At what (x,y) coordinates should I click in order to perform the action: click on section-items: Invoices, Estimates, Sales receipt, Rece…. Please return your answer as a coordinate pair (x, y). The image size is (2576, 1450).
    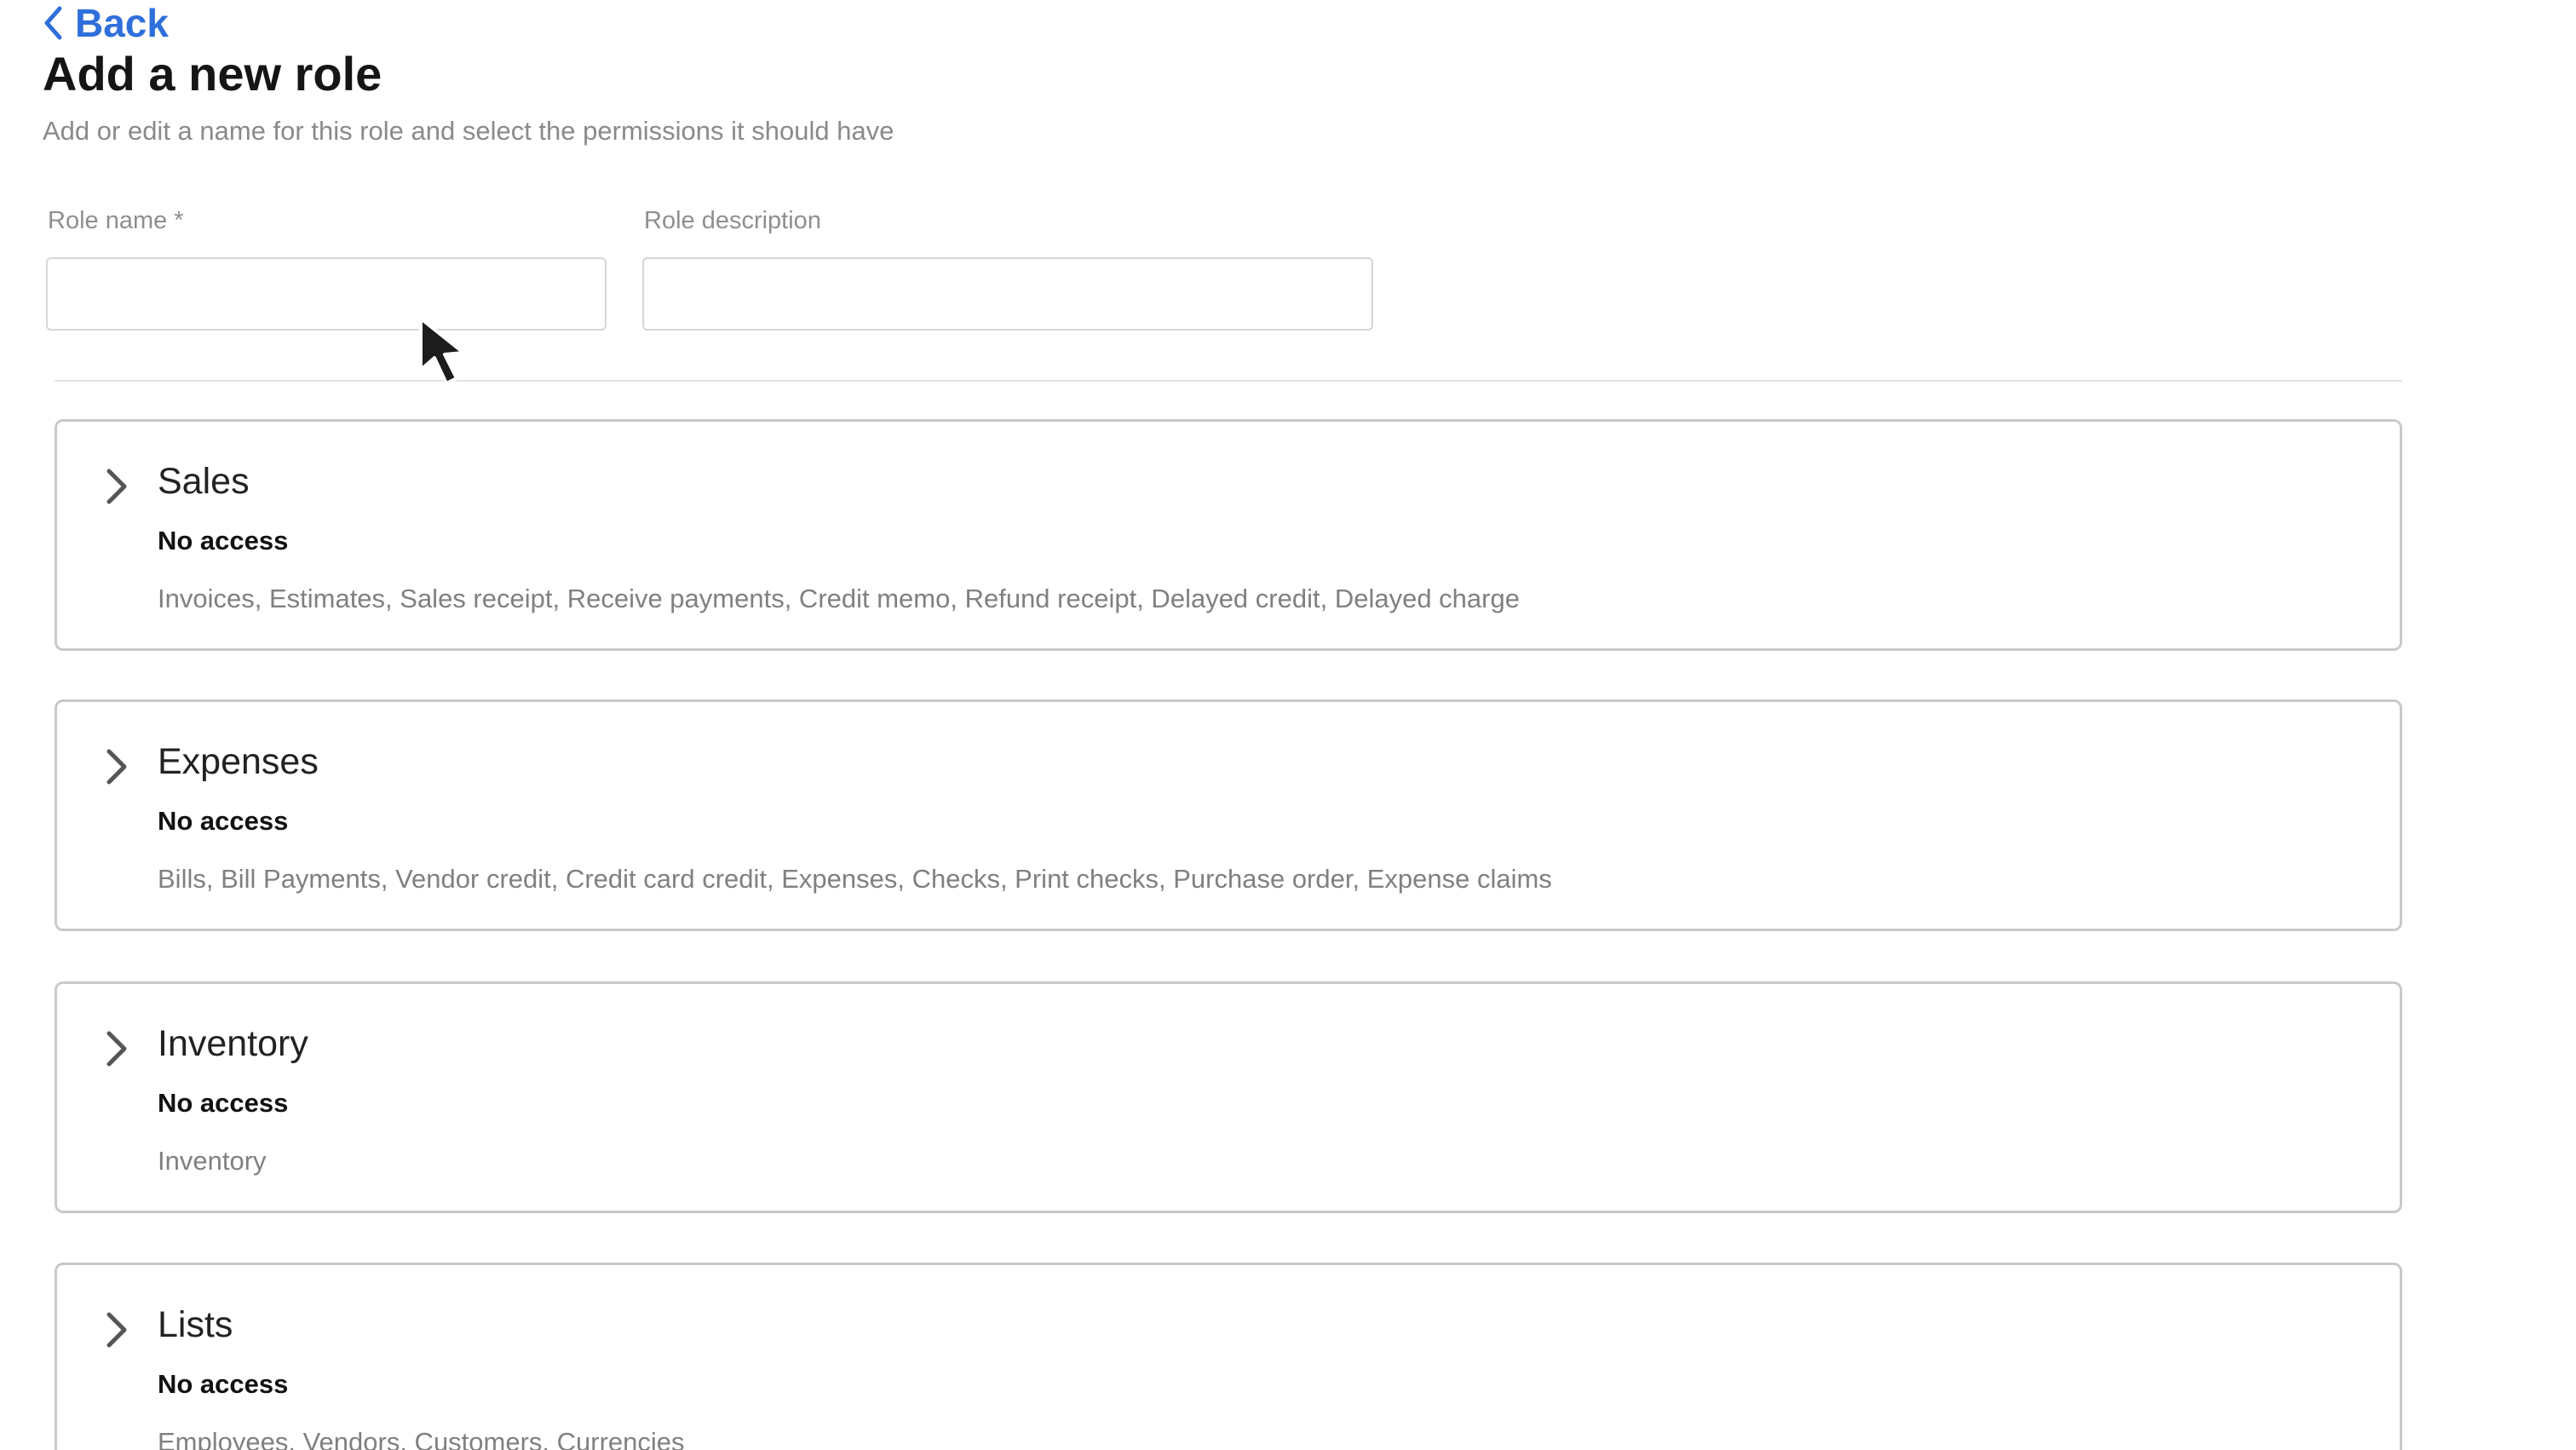
    Looking at the image, I should click on (839, 598).